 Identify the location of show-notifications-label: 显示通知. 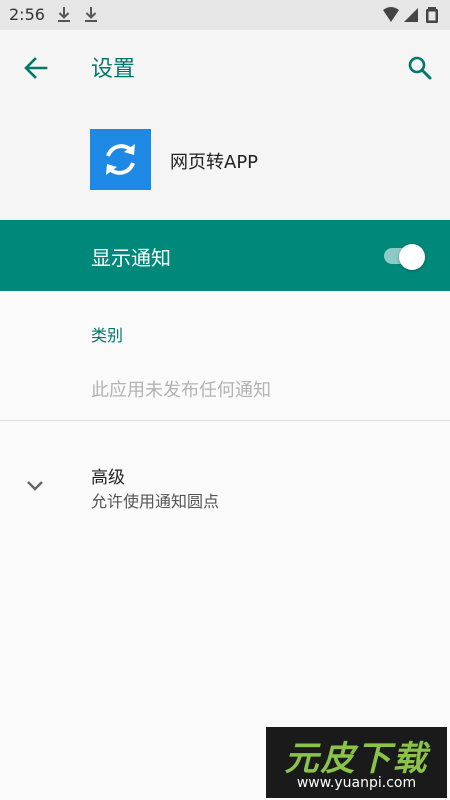
(131, 258).